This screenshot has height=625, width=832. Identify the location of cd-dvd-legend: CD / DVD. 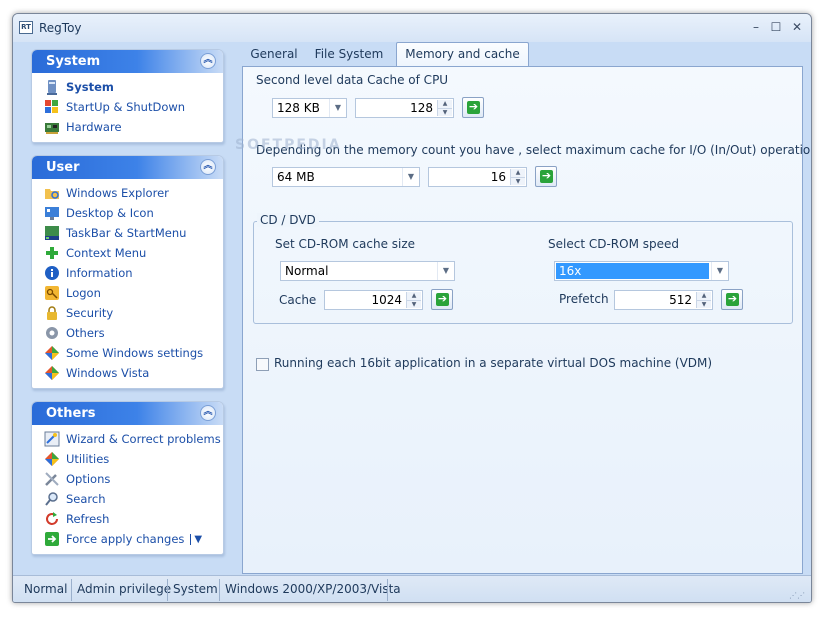
(288, 220).